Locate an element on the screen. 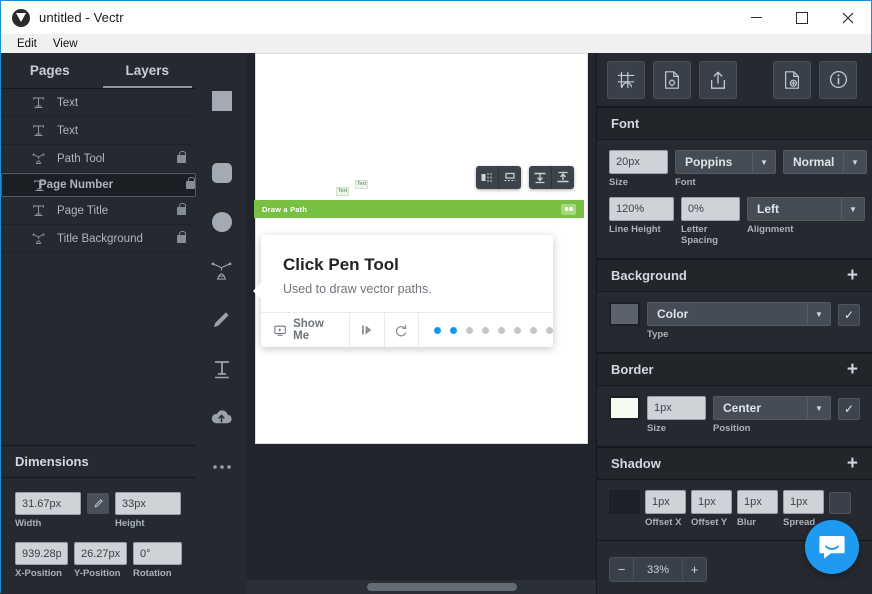  pencil-tool-button is located at coordinates (221, 319).